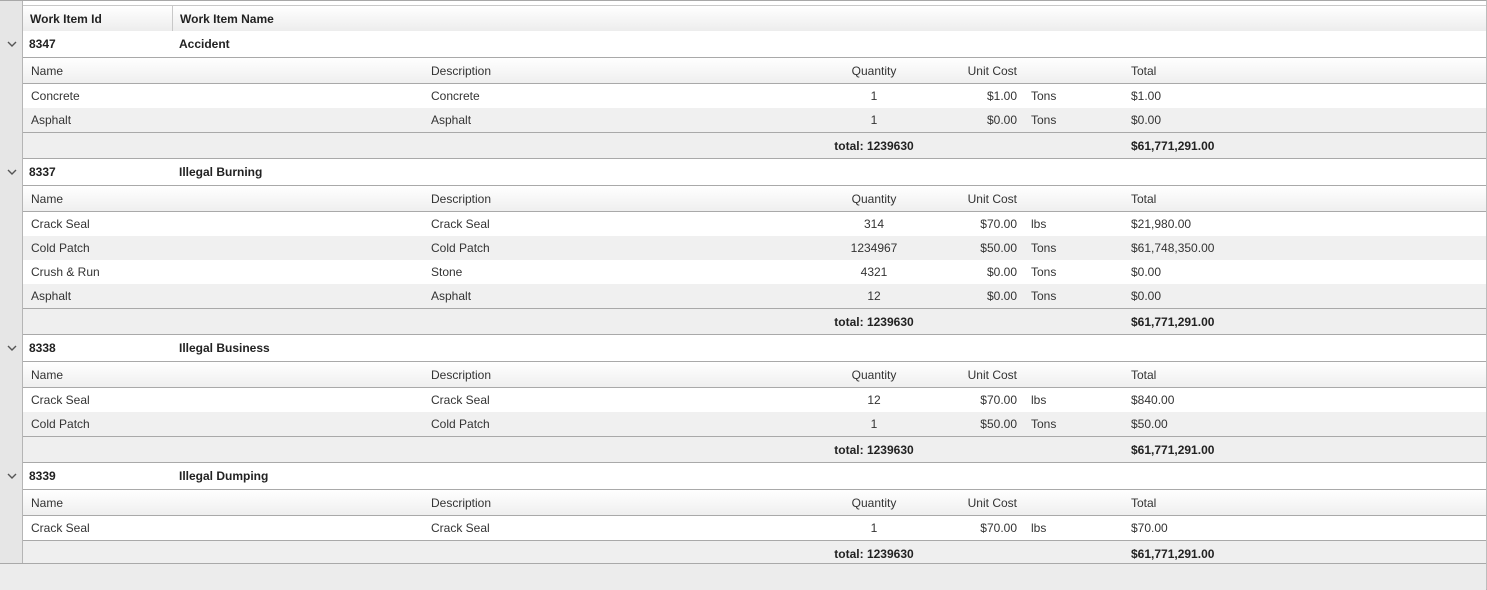 The height and width of the screenshot is (590, 1487). Describe the element at coordinates (754, 120) in the screenshot. I see `table-row: Asphalt Asphalt 1 $0.00 Tons $0.00` at that location.